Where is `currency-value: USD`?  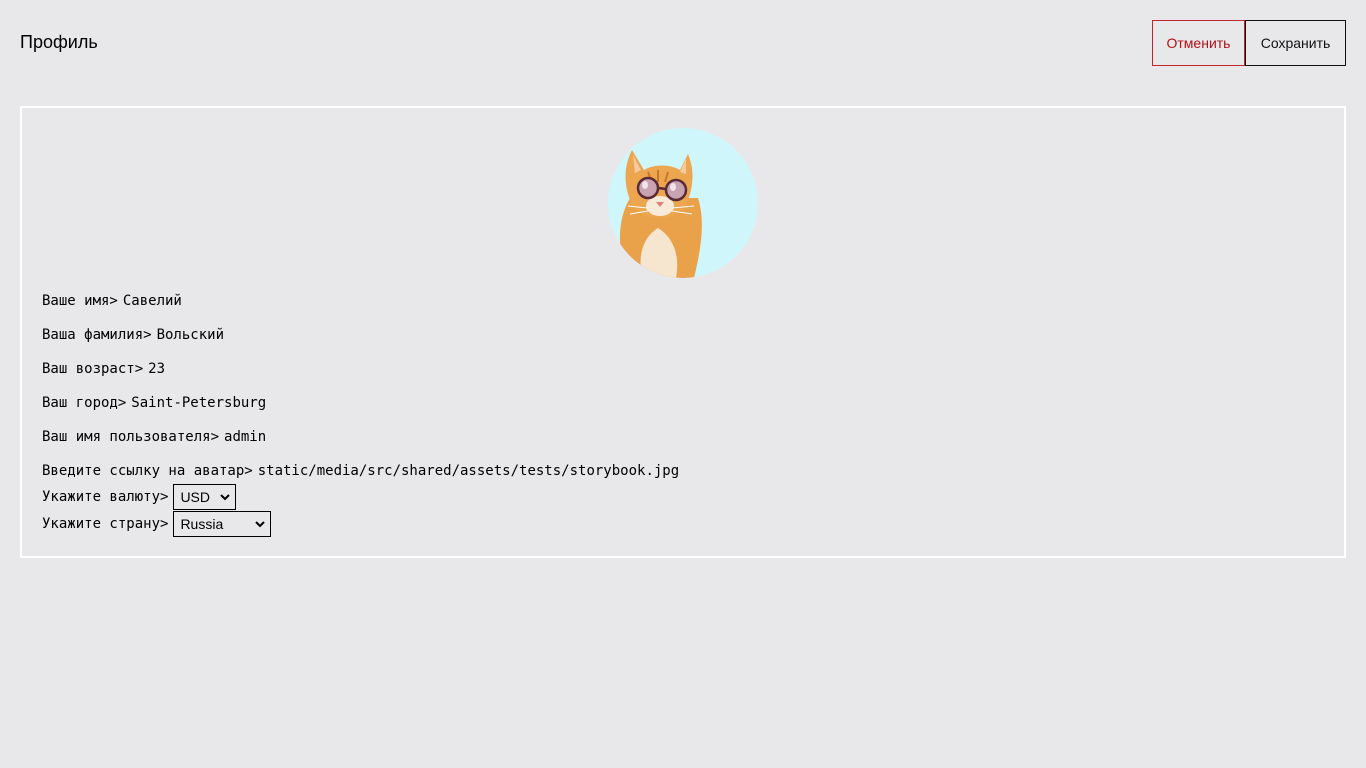 currency-value: USD is located at coordinates (195, 497).